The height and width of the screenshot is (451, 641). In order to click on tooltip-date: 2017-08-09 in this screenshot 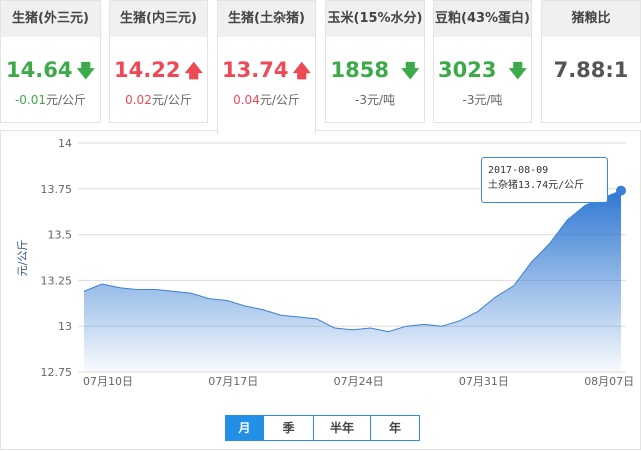, I will do `click(518, 170)`.